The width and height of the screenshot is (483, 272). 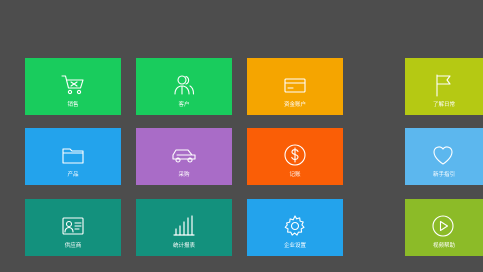 I want to click on tile-statistics-reports-label: 统计报表, so click(x=183, y=246).